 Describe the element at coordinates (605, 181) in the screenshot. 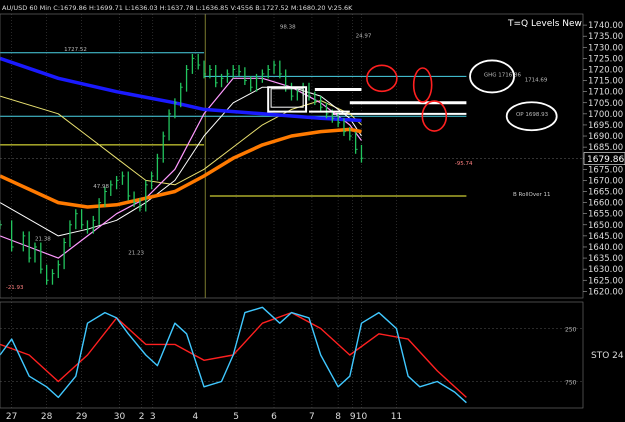

I see `y-tick-label: 1670.00` at that location.